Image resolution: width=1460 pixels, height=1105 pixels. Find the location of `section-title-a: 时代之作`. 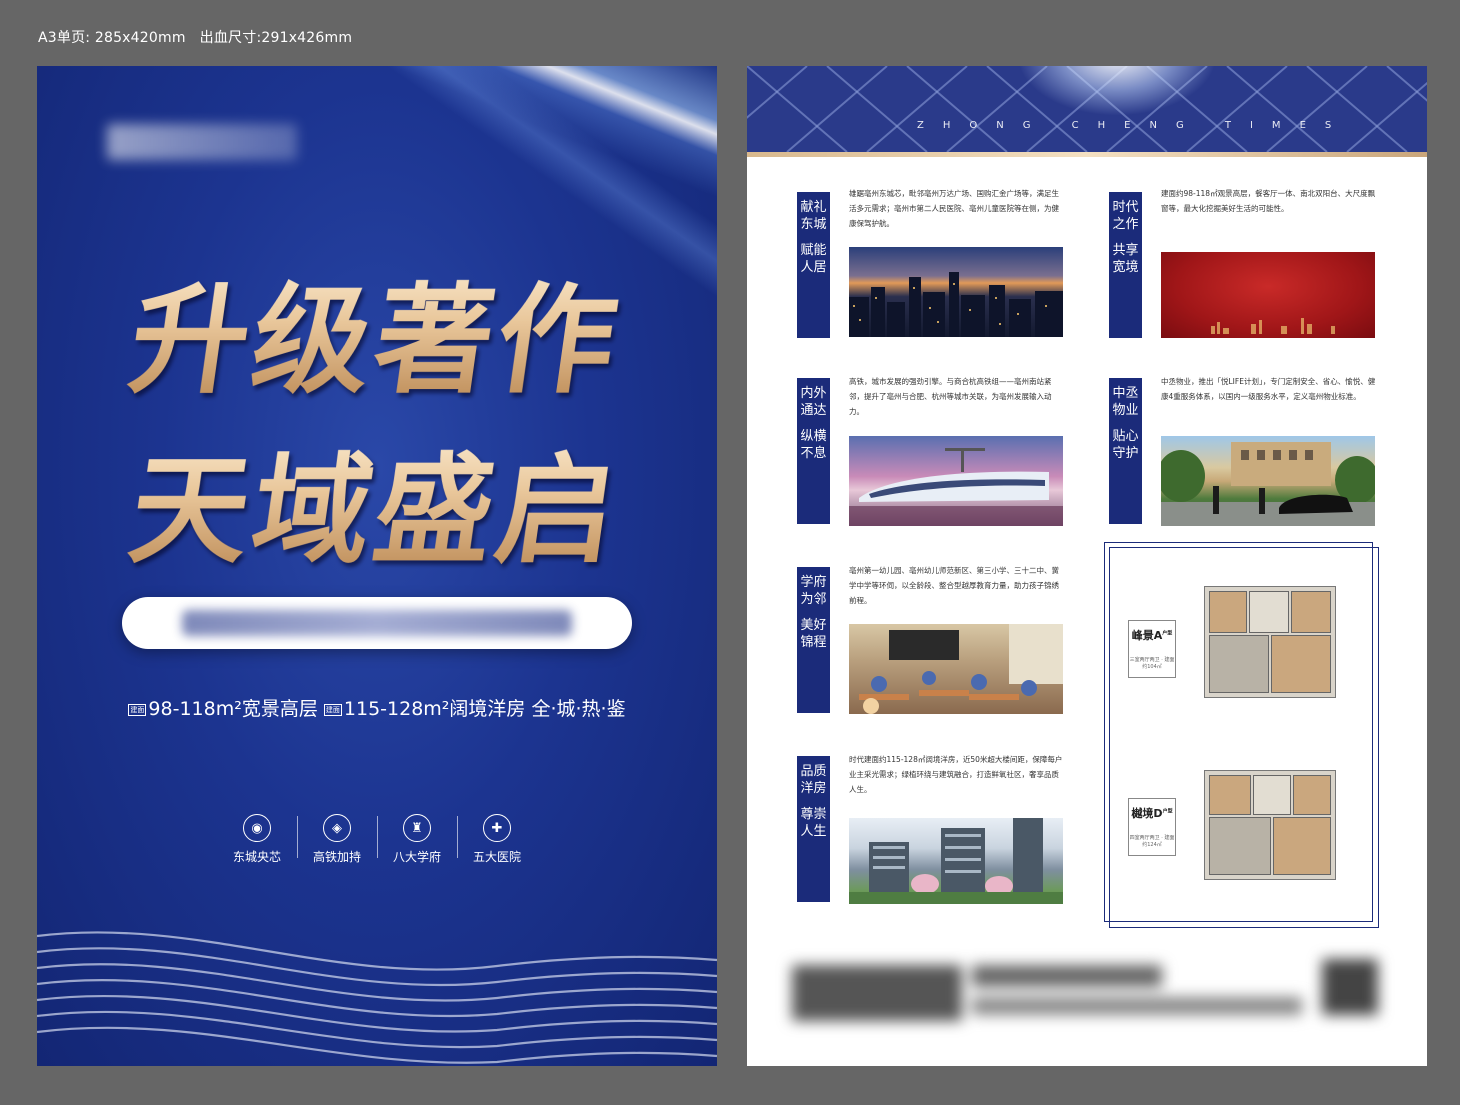

section-title-a: 时代之作 is located at coordinates (1125, 216).